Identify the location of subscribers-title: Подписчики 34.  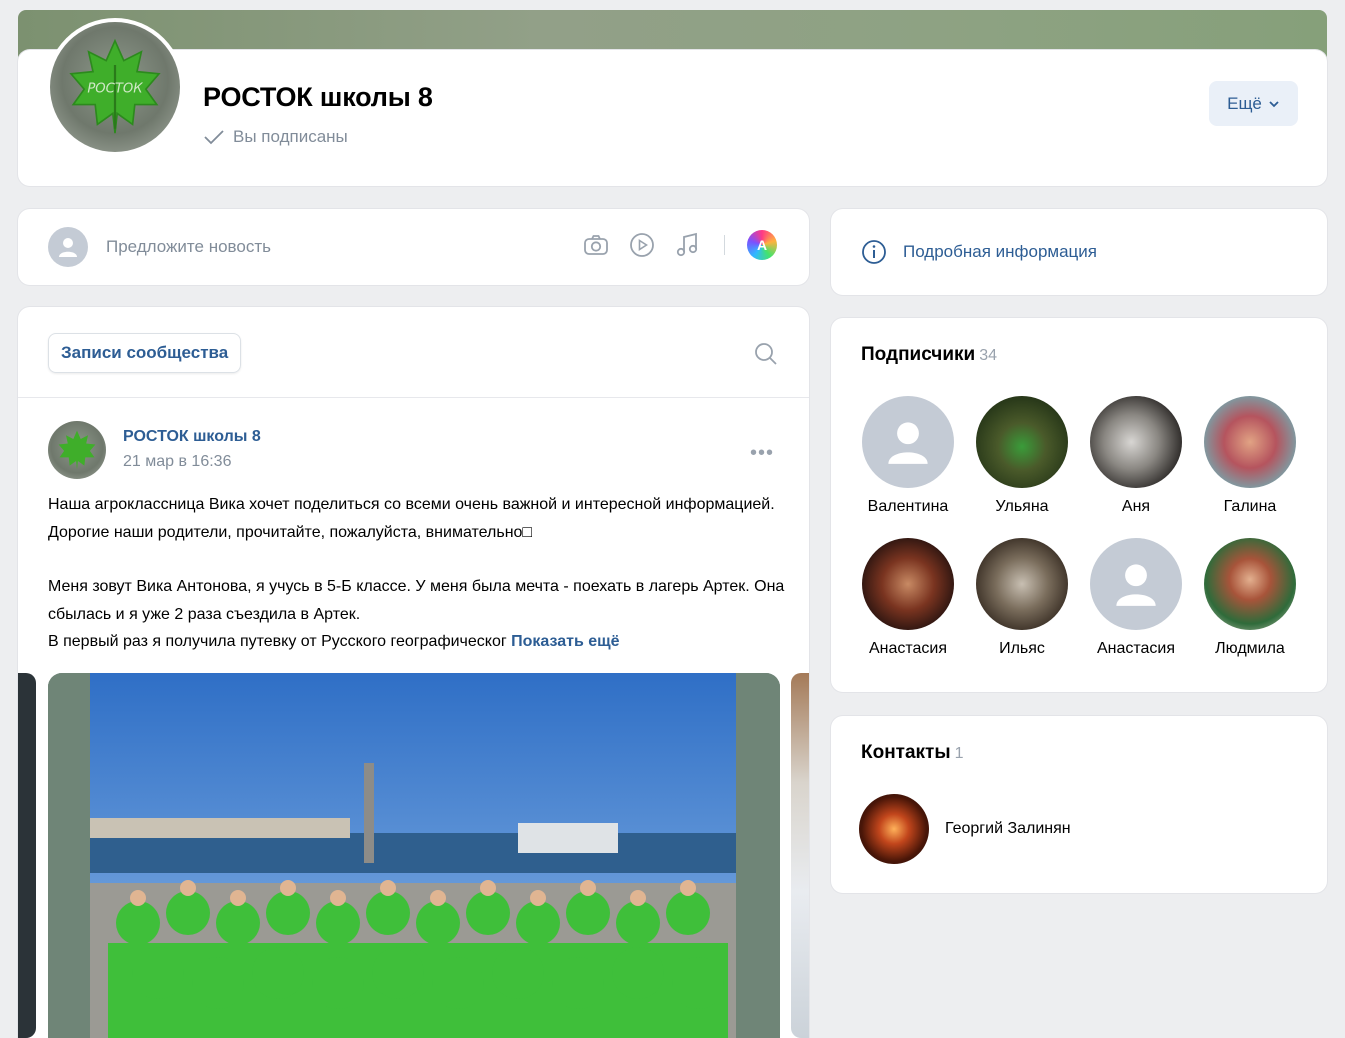
(929, 355).